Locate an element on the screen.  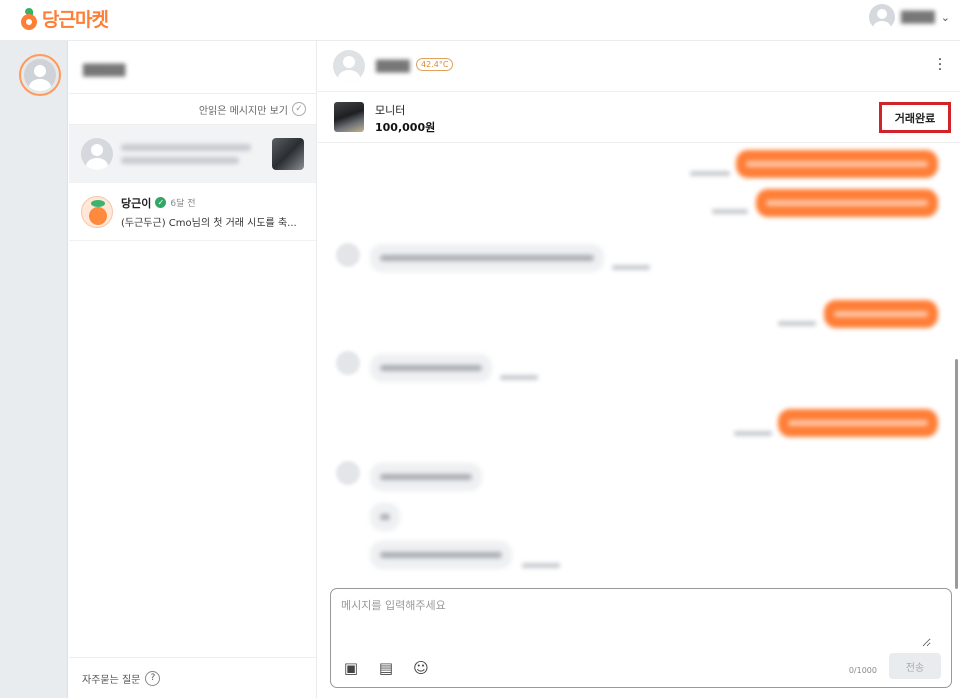
user-menu: ████ ⌄ is located at coordinates (909, 17).